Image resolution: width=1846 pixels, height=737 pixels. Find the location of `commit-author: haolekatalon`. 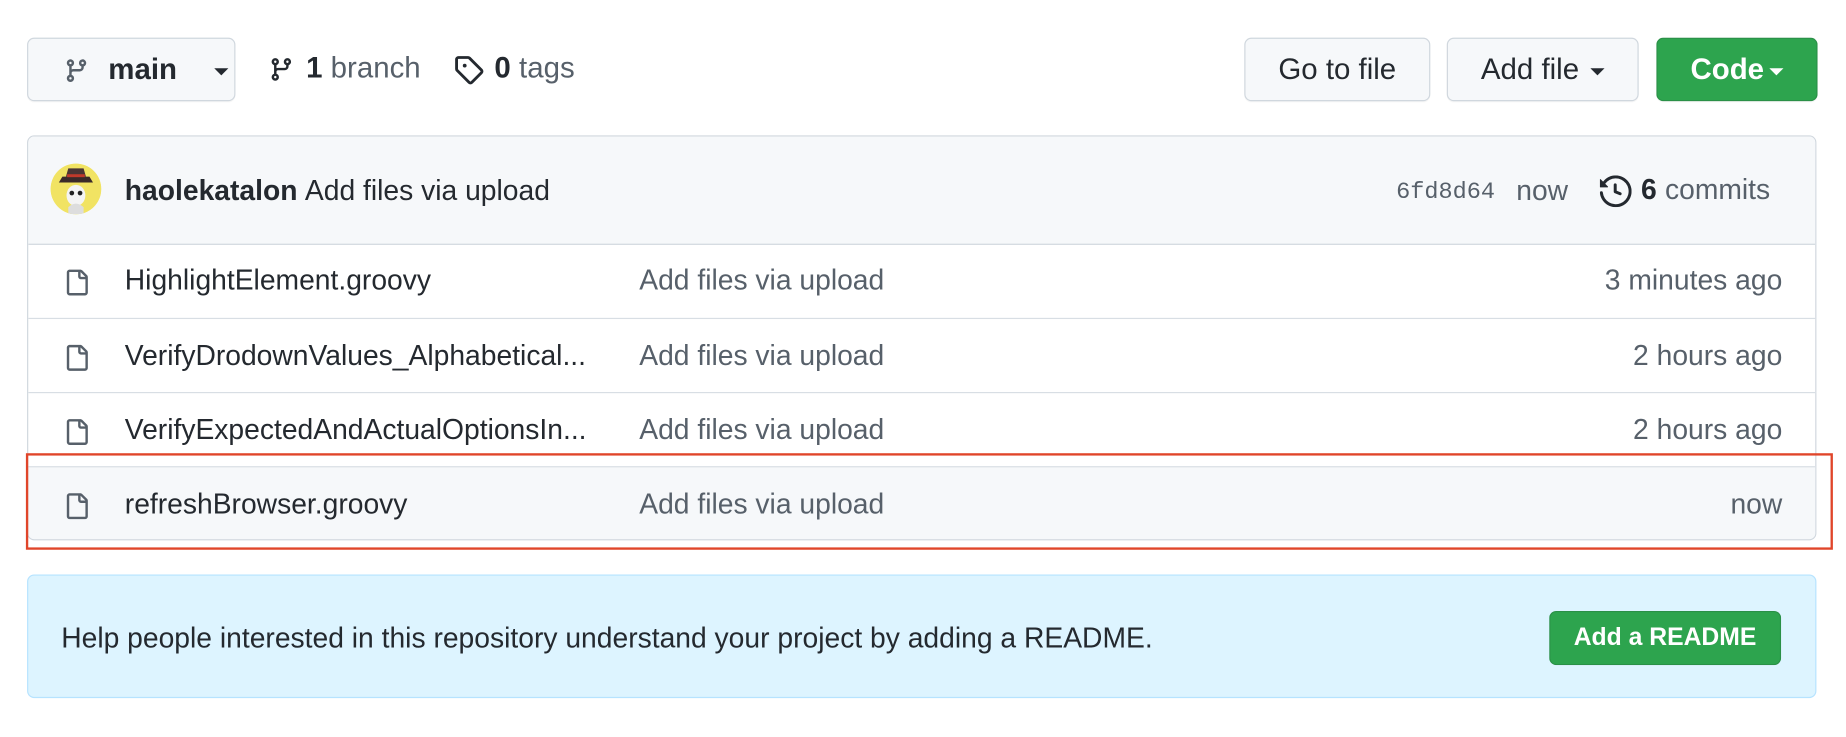

commit-author: haolekatalon is located at coordinates (211, 191).